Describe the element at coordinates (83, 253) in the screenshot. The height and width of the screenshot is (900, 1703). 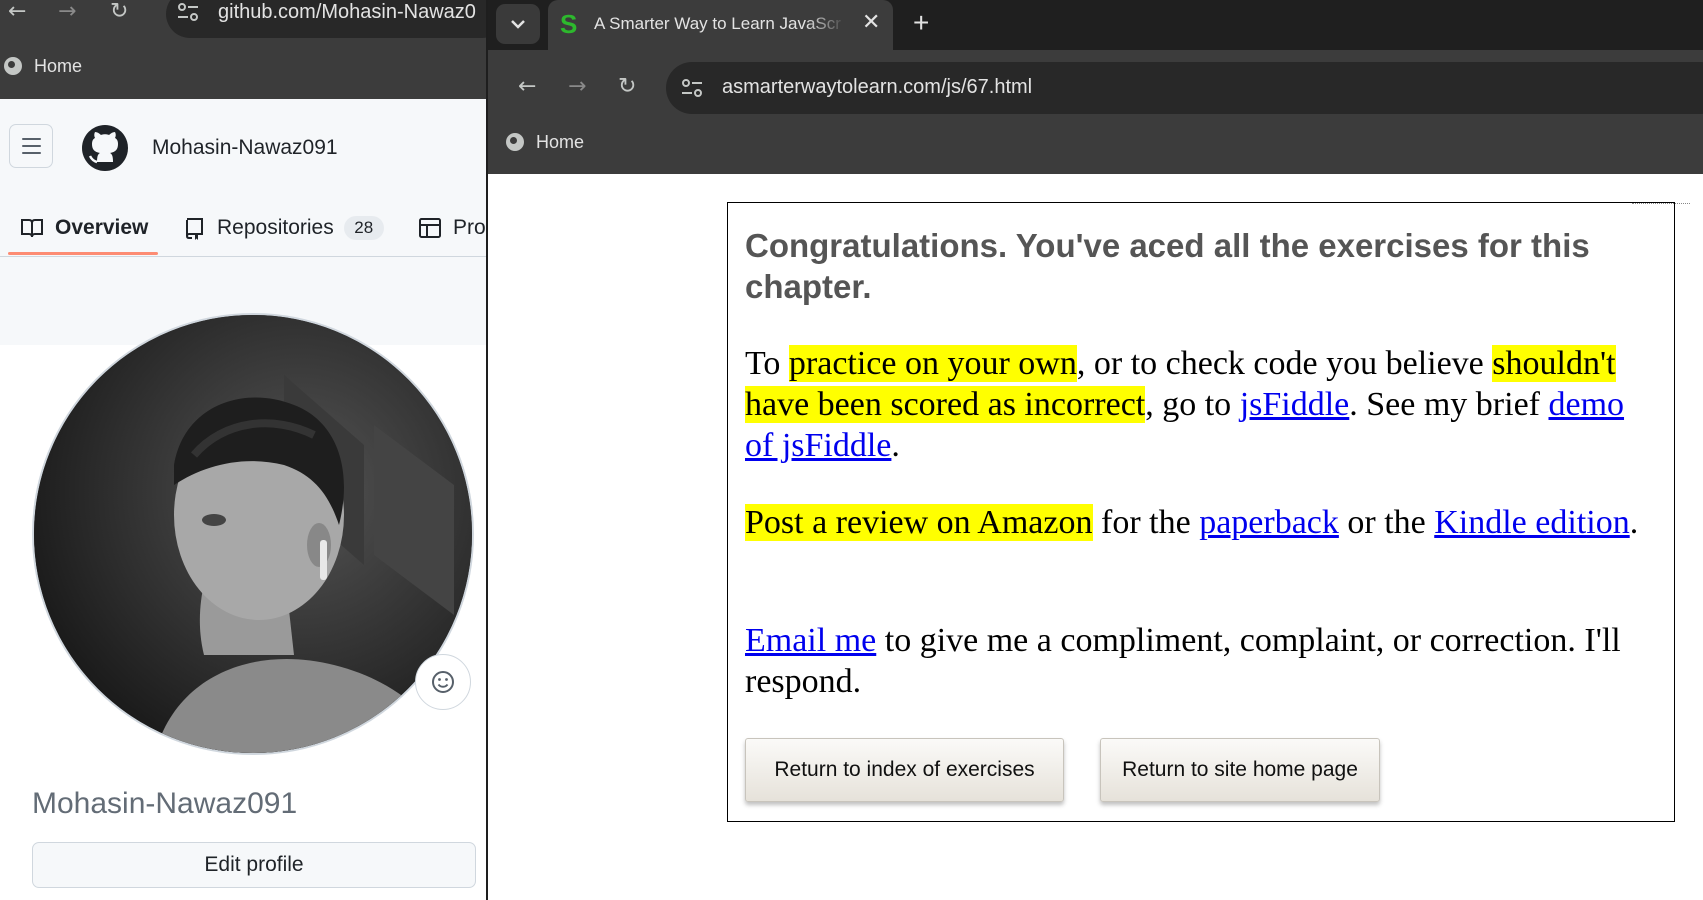
I see `active-tab-indicator` at that location.